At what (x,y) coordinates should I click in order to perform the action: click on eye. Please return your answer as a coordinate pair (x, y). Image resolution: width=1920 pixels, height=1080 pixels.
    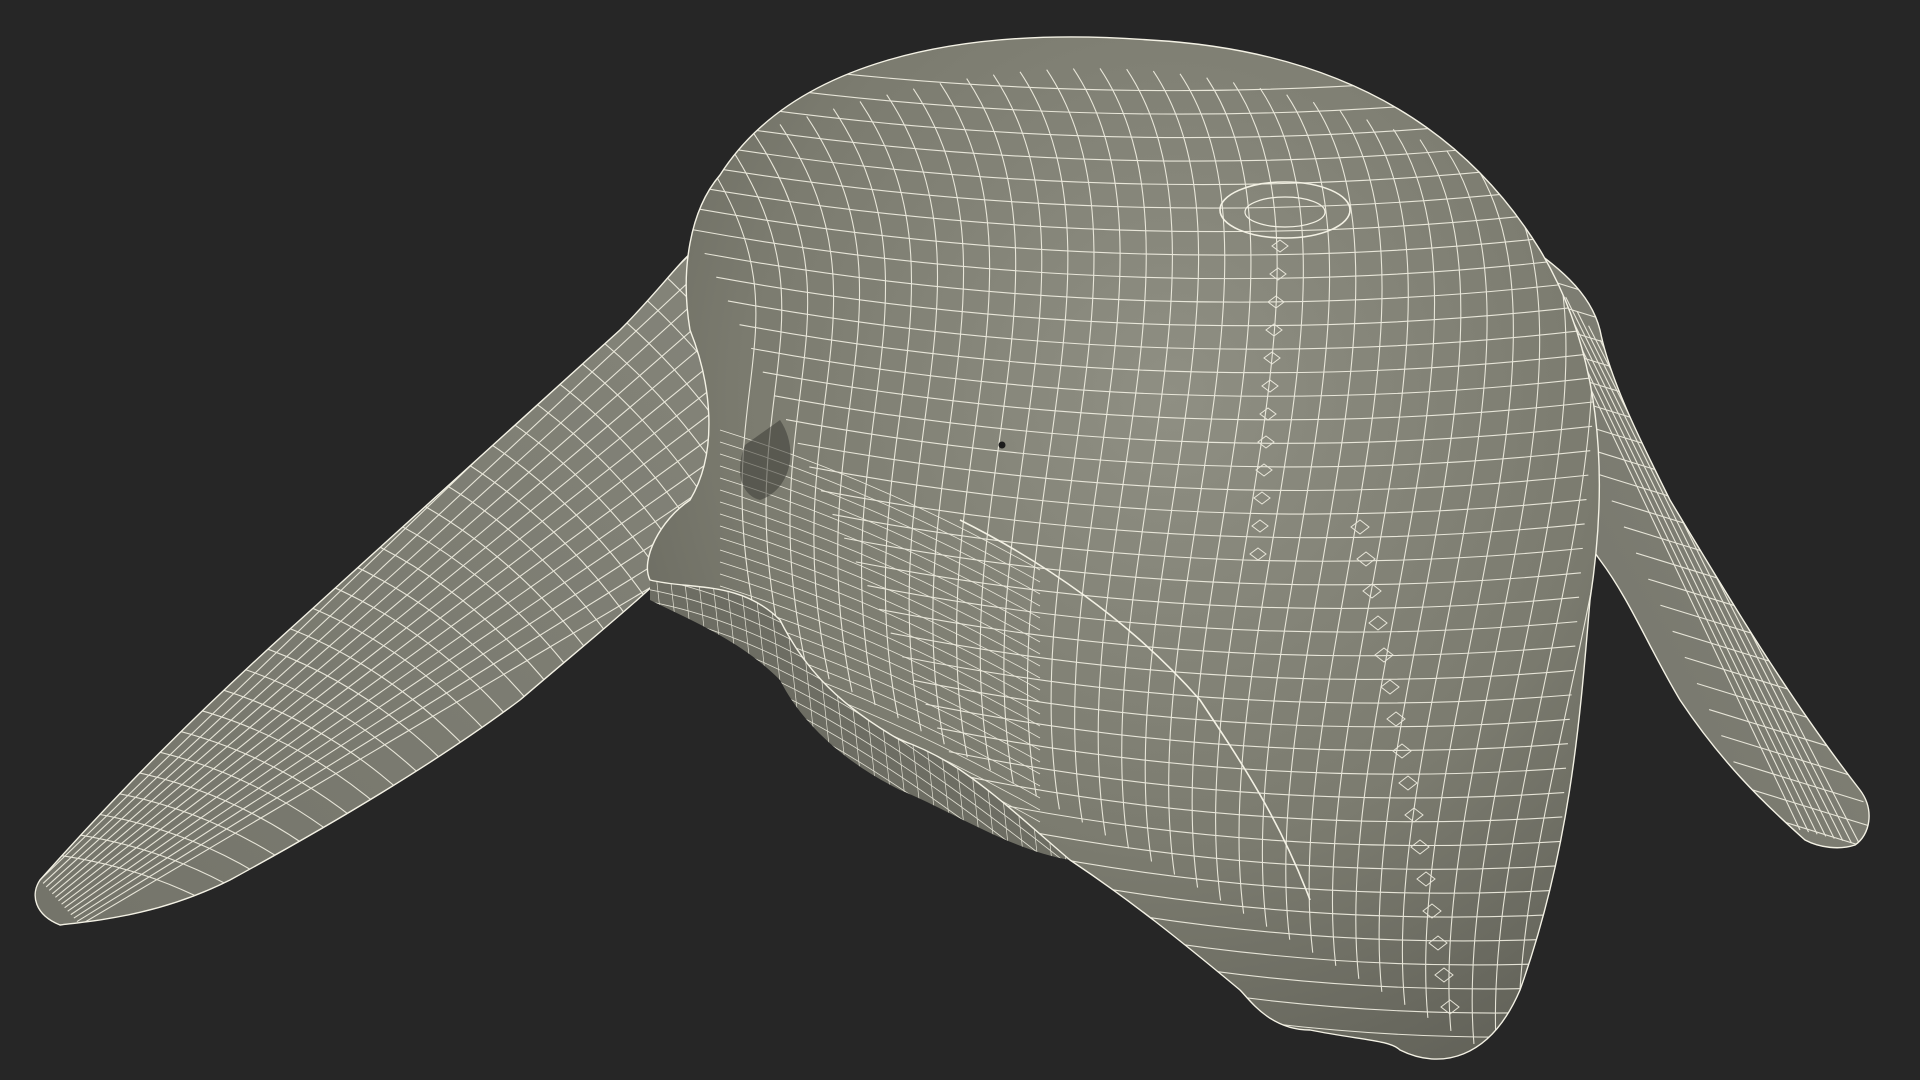
    Looking at the image, I should click on (1002, 445).